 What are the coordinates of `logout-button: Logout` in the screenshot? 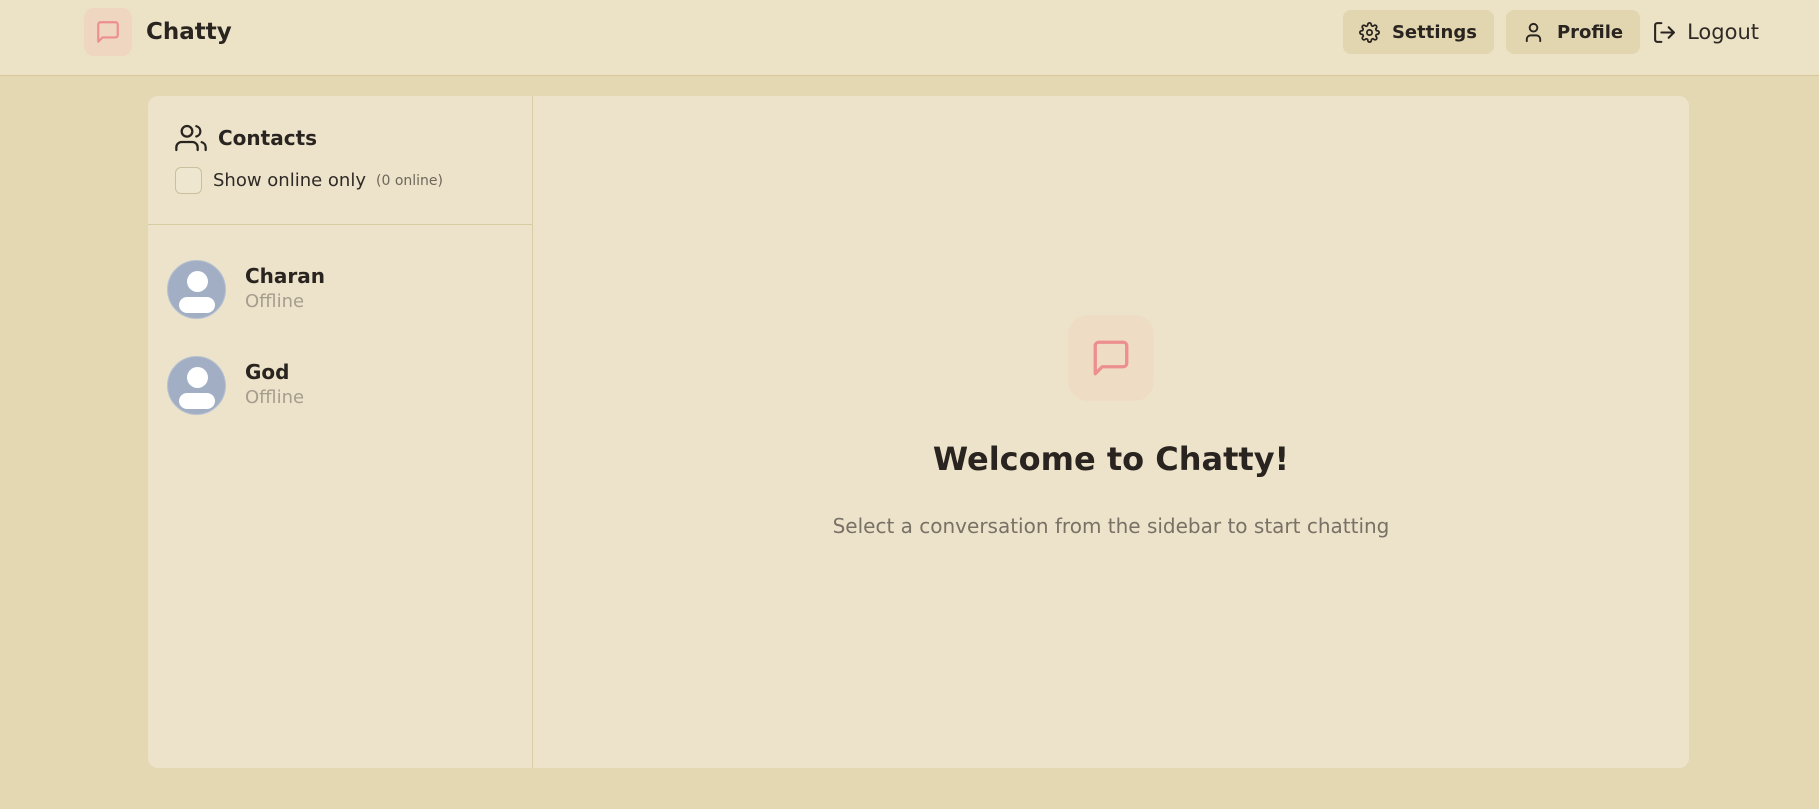 It's located at (1705, 32).